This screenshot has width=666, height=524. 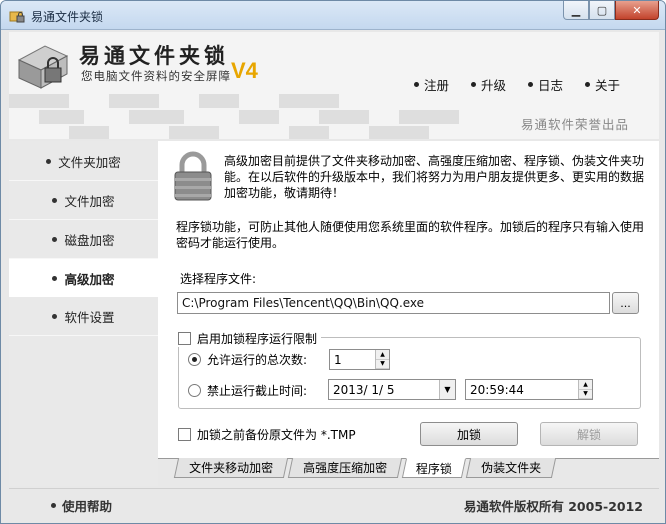 What do you see at coordinates (589, 434) in the screenshot?
I see `unlock-button: 解锁` at bounding box center [589, 434].